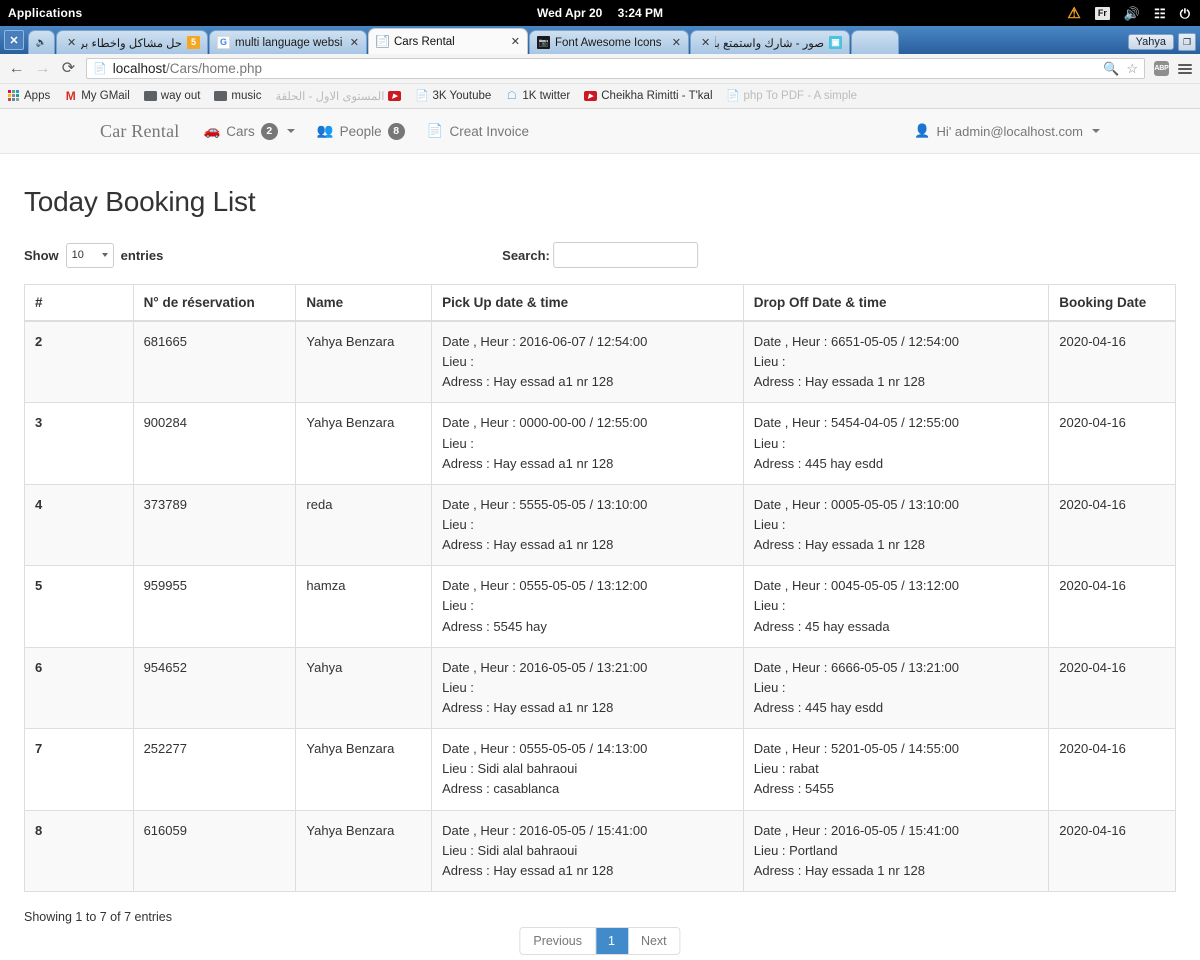 This screenshot has height=960, width=1200. I want to click on browser-tab: 🔈, so click(41, 42).